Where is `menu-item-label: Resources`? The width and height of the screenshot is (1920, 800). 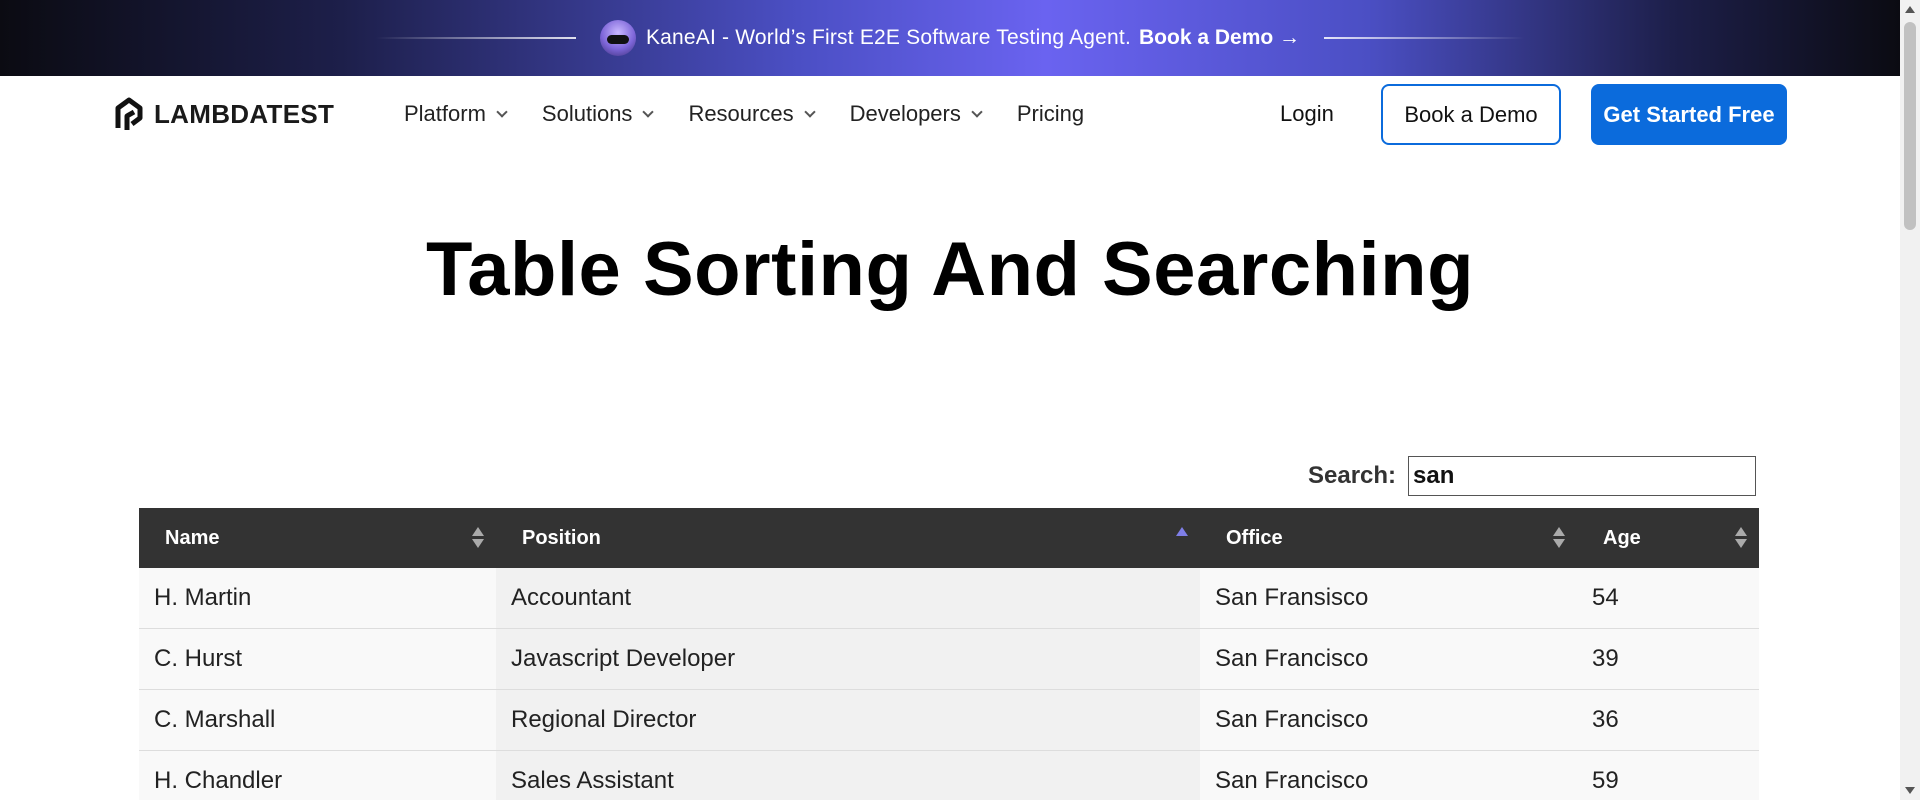
menu-item-label: Resources is located at coordinates (741, 113).